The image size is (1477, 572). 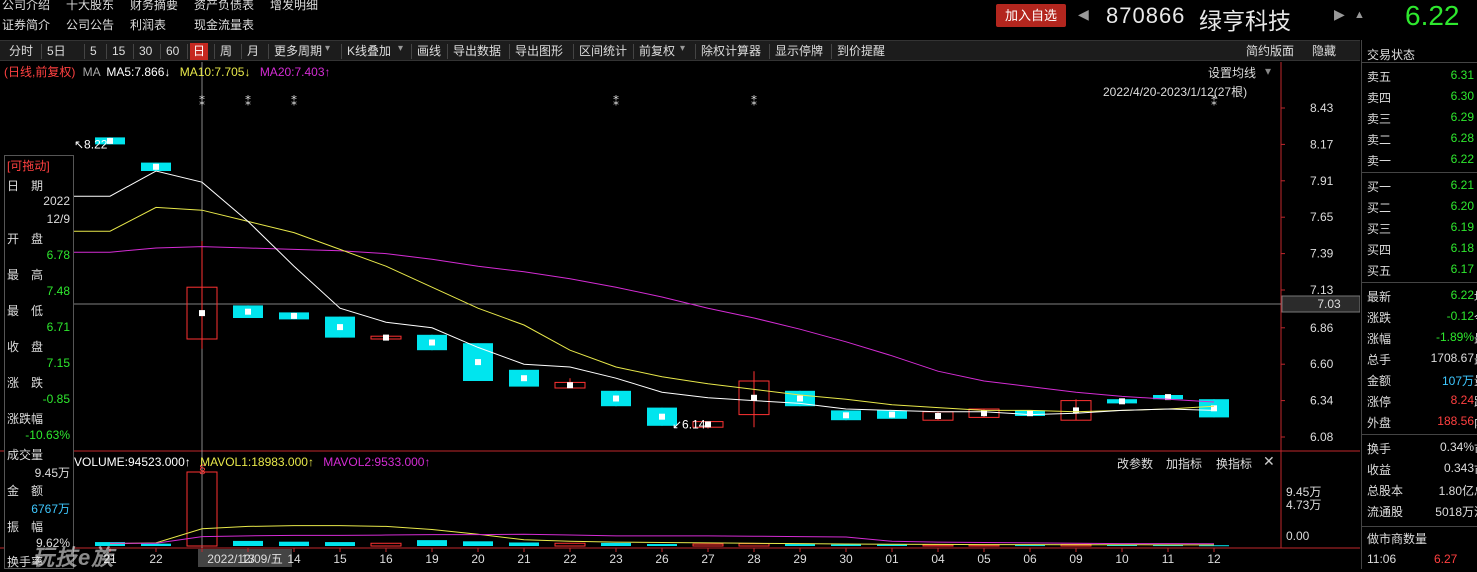 What do you see at coordinates (1462, 96) in the screenshot?
I see `quote-value: 6.30` at bounding box center [1462, 96].